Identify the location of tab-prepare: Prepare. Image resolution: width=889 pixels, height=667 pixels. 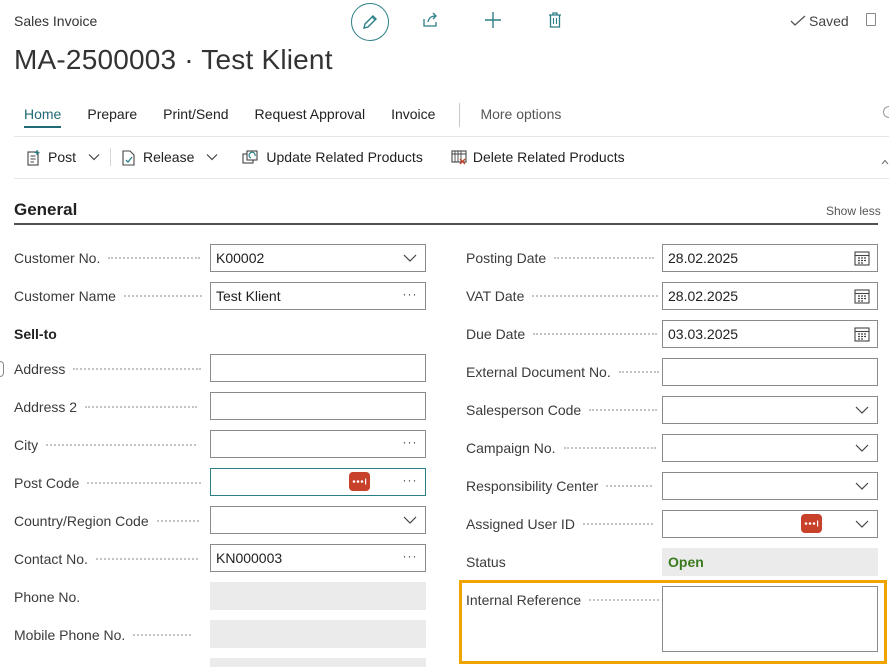
(114, 117).